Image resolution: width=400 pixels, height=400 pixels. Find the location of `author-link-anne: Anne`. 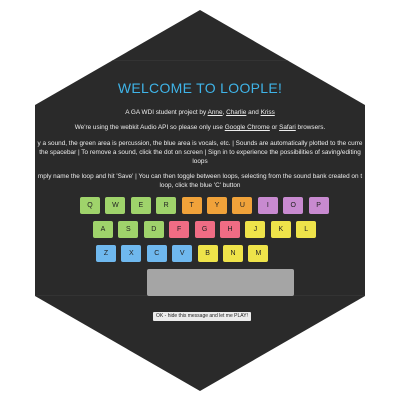

author-link-anne: Anne is located at coordinates (215, 112).